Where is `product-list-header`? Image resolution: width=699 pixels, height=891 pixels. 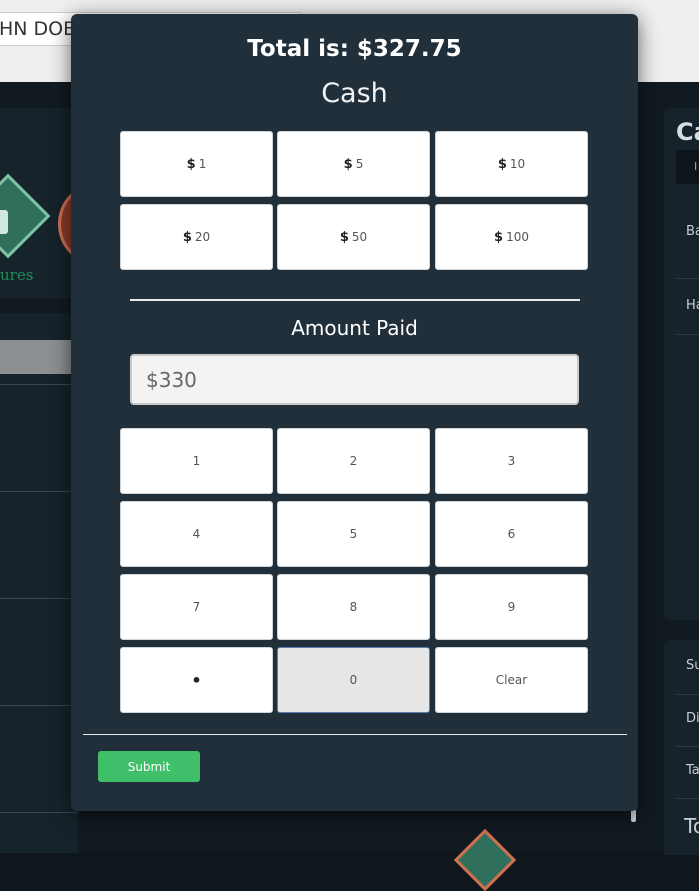 product-list-header is located at coordinates (39, 357).